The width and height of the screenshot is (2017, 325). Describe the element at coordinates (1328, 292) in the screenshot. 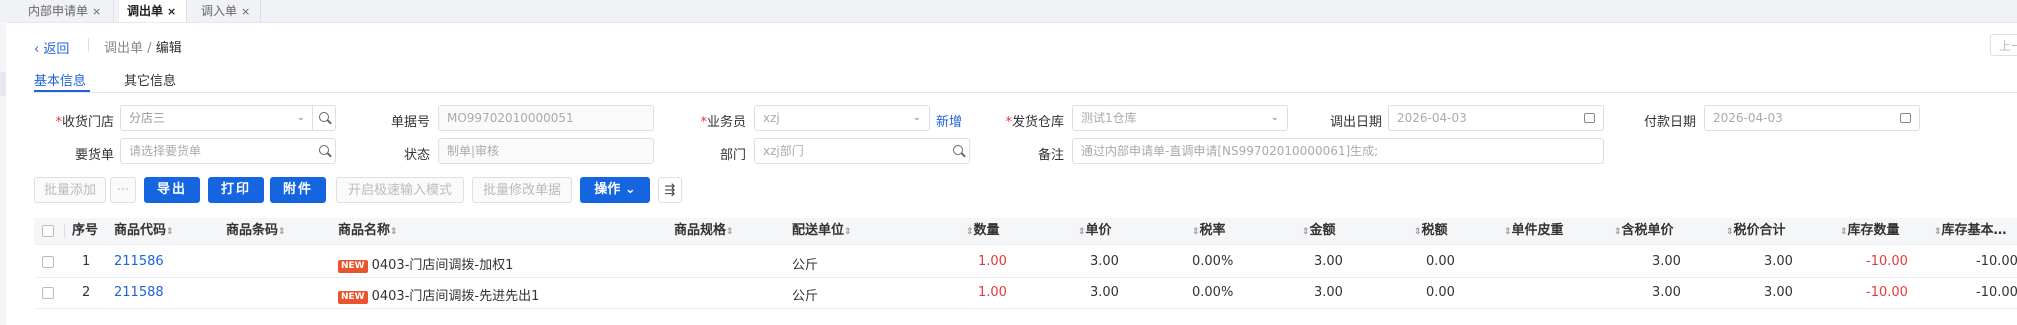

I see `cell-amount: 3.00` at that location.